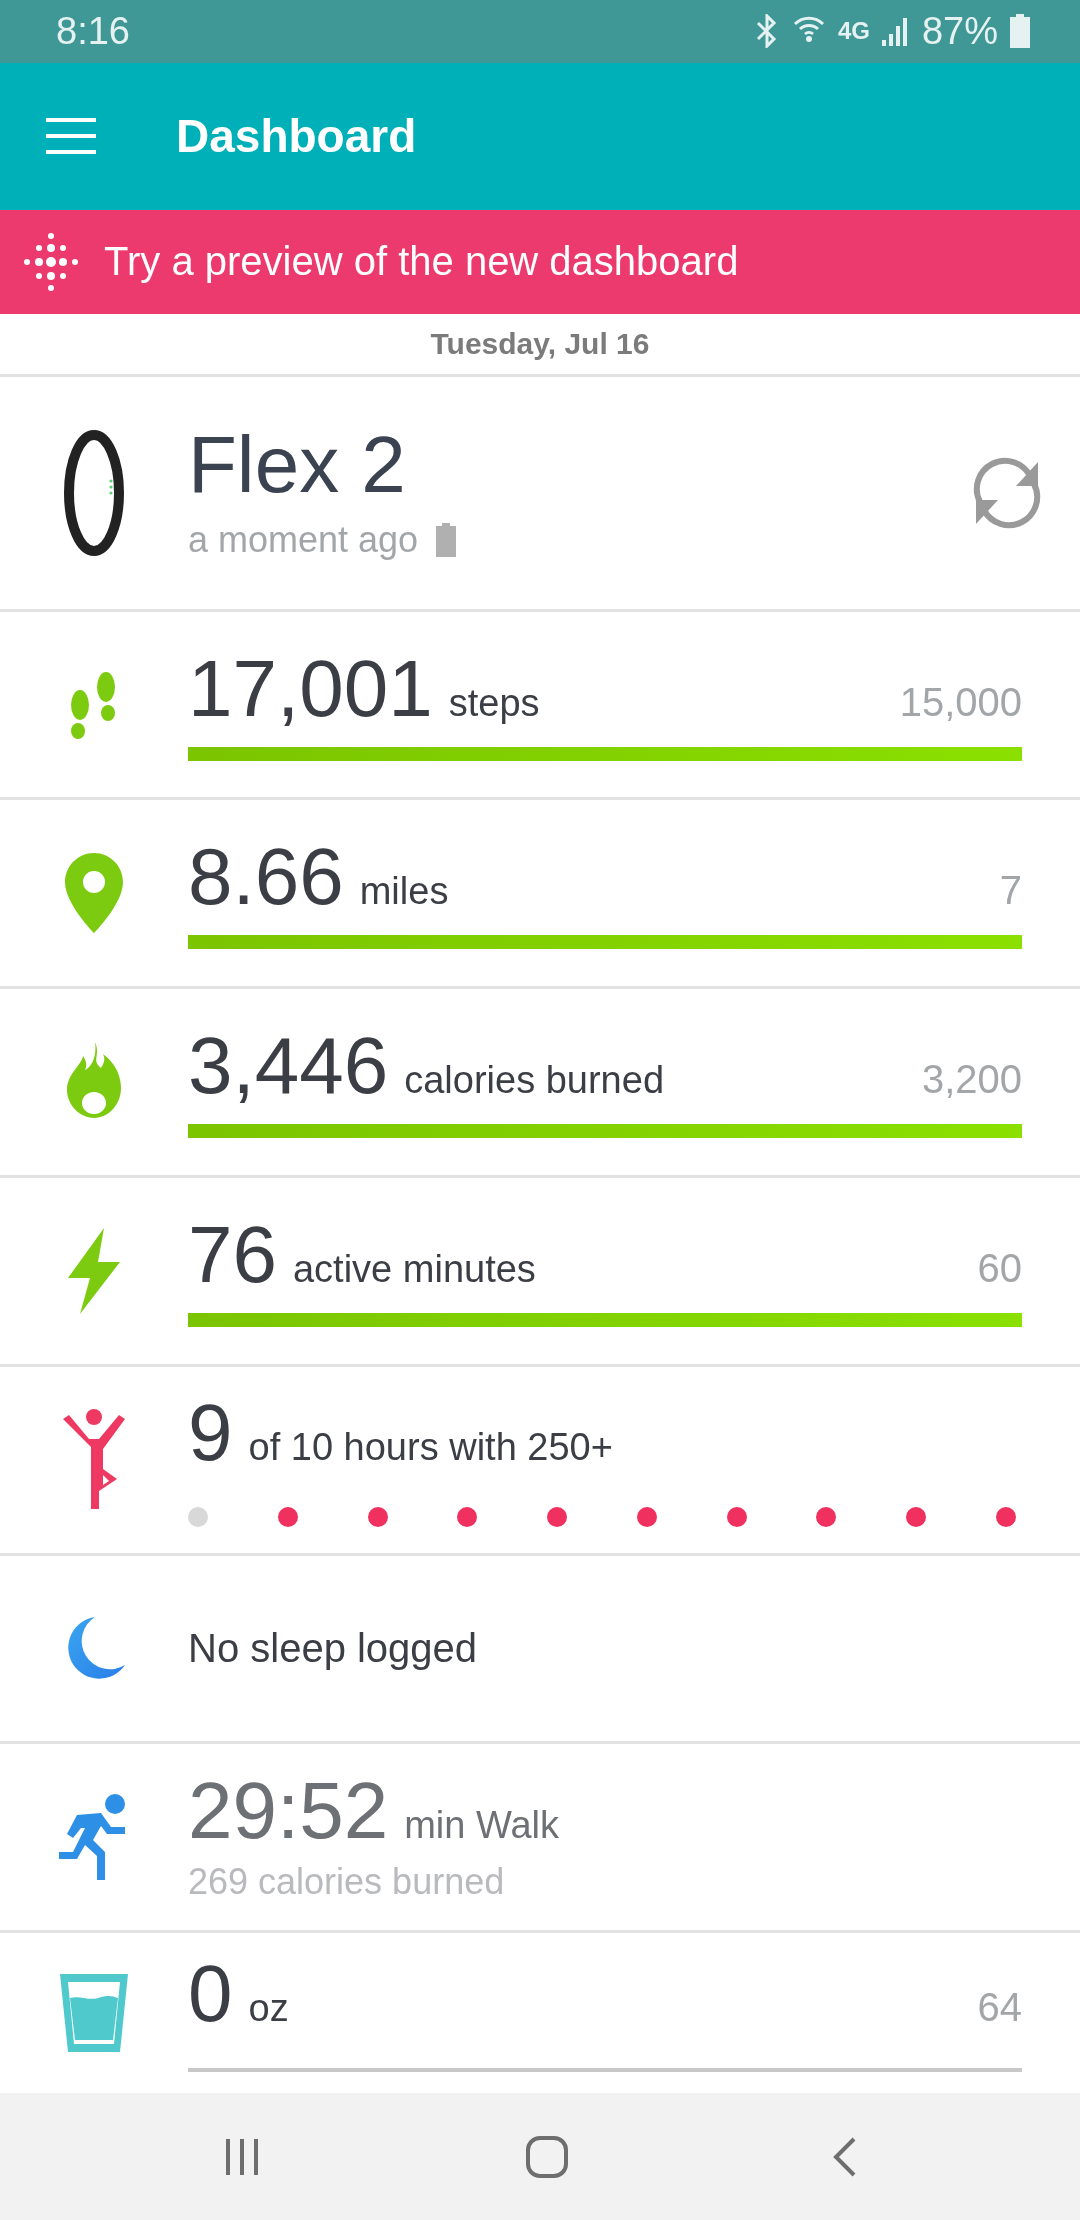 The height and width of the screenshot is (2220, 1080). I want to click on exercise-calories: 269 calories burned, so click(347, 1882).